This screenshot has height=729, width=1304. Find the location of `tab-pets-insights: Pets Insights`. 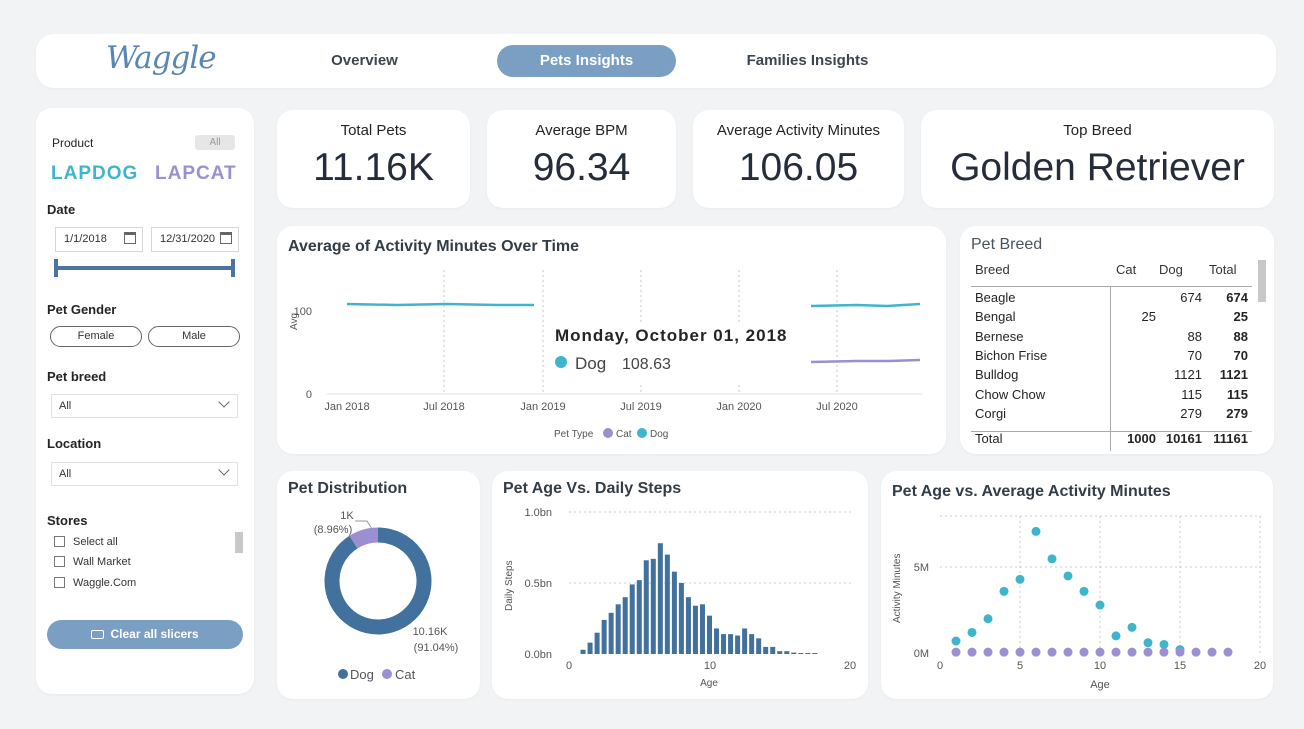

tab-pets-insights: Pets Insights is located at coordinates (586, 61).